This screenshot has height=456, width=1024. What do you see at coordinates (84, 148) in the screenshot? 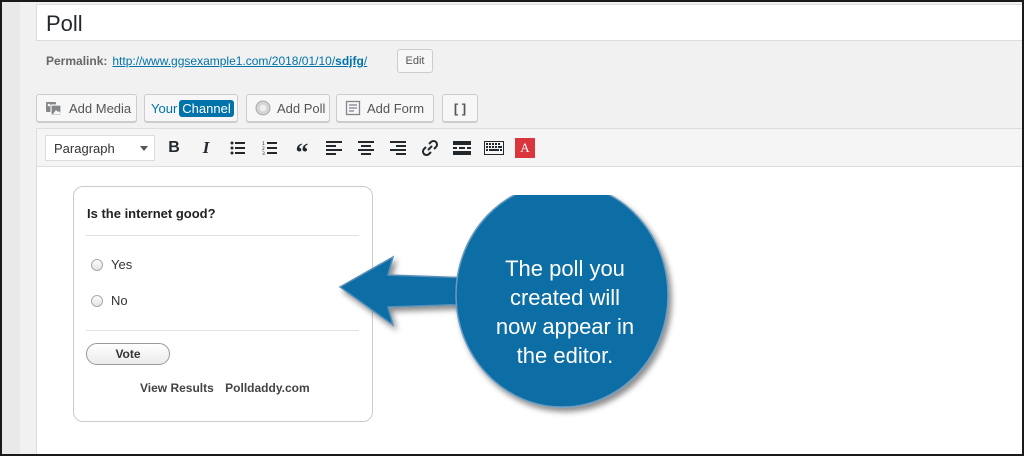
I see `format-select-value: Paragraph` at bounding box center [84, 148].